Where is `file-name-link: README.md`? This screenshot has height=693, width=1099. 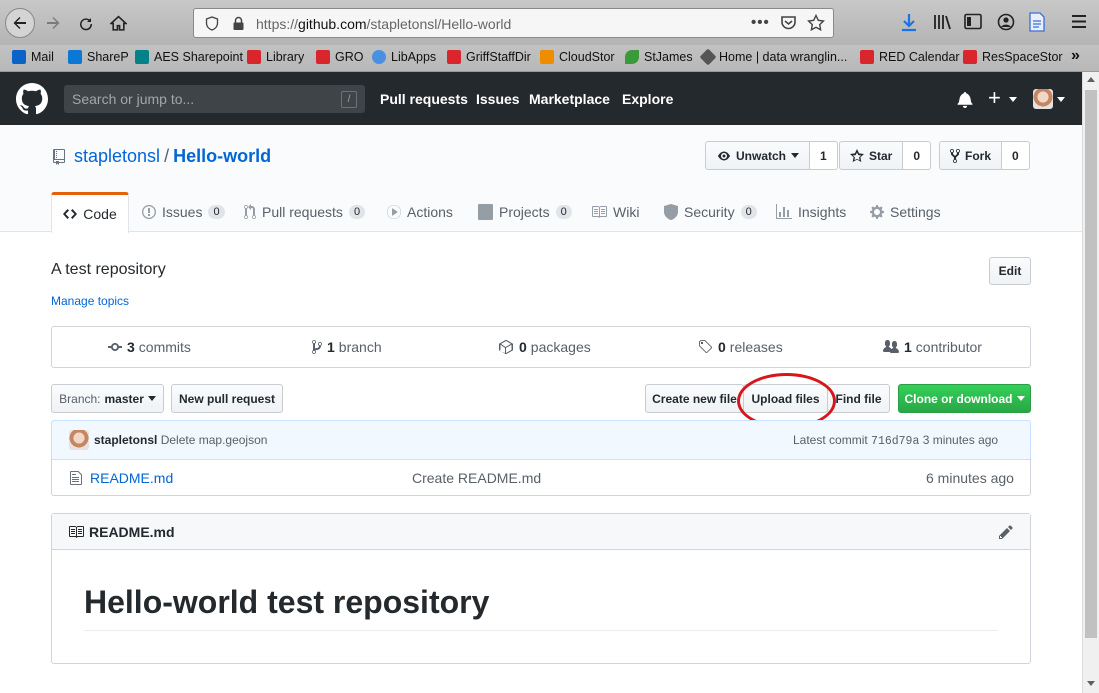
file-name-link: README.md is located at coordinates (131, 478).